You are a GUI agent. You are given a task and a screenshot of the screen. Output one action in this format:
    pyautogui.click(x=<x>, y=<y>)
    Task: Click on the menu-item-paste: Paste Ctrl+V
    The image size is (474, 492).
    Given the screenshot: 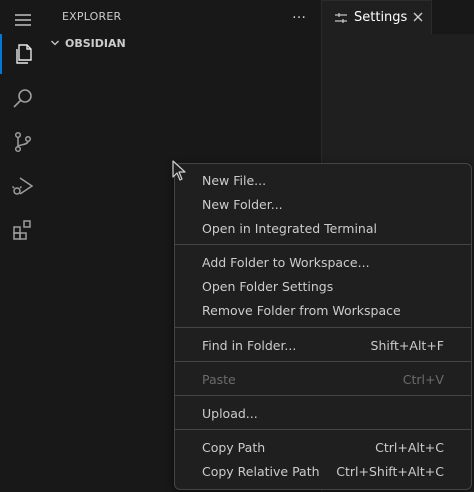 What is the action you would take?
    pyautogui.click(x=323, y=379)
    